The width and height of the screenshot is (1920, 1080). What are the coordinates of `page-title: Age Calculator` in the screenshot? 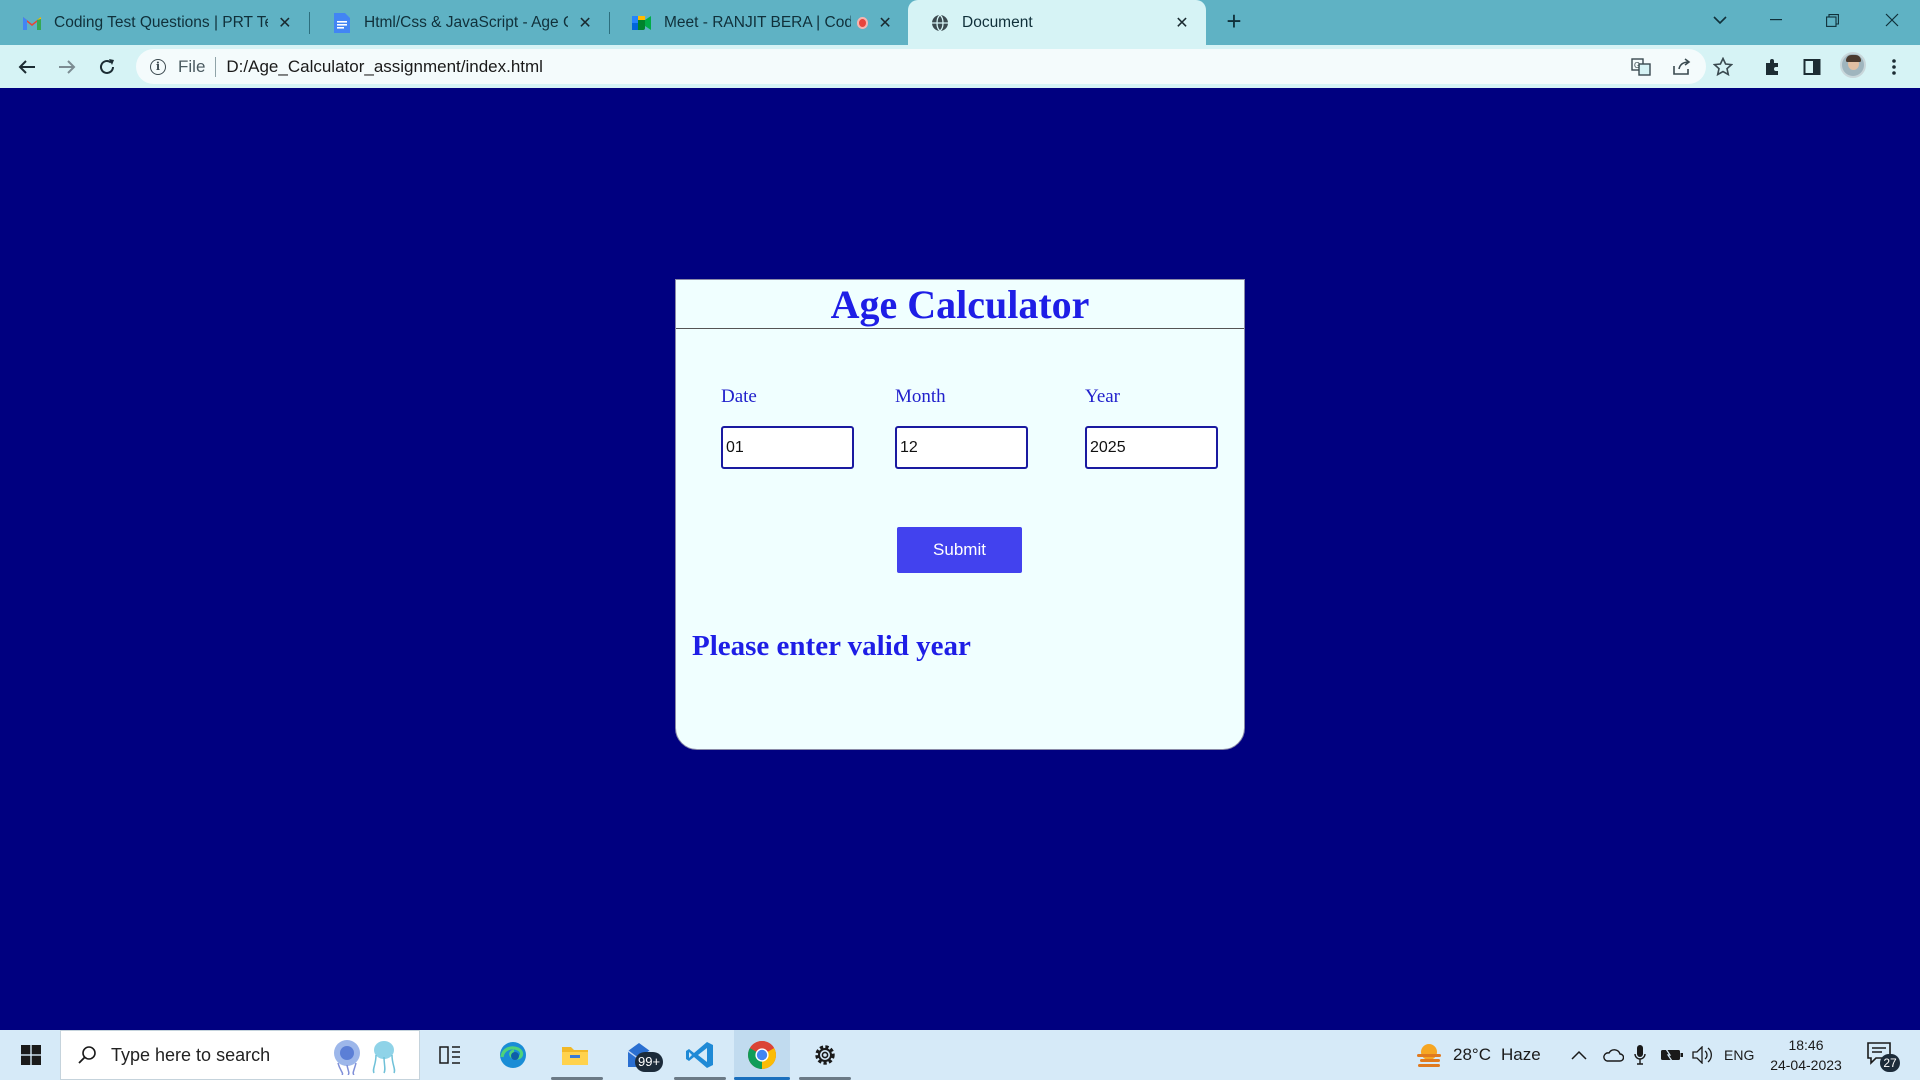 It's located at (960, 304).